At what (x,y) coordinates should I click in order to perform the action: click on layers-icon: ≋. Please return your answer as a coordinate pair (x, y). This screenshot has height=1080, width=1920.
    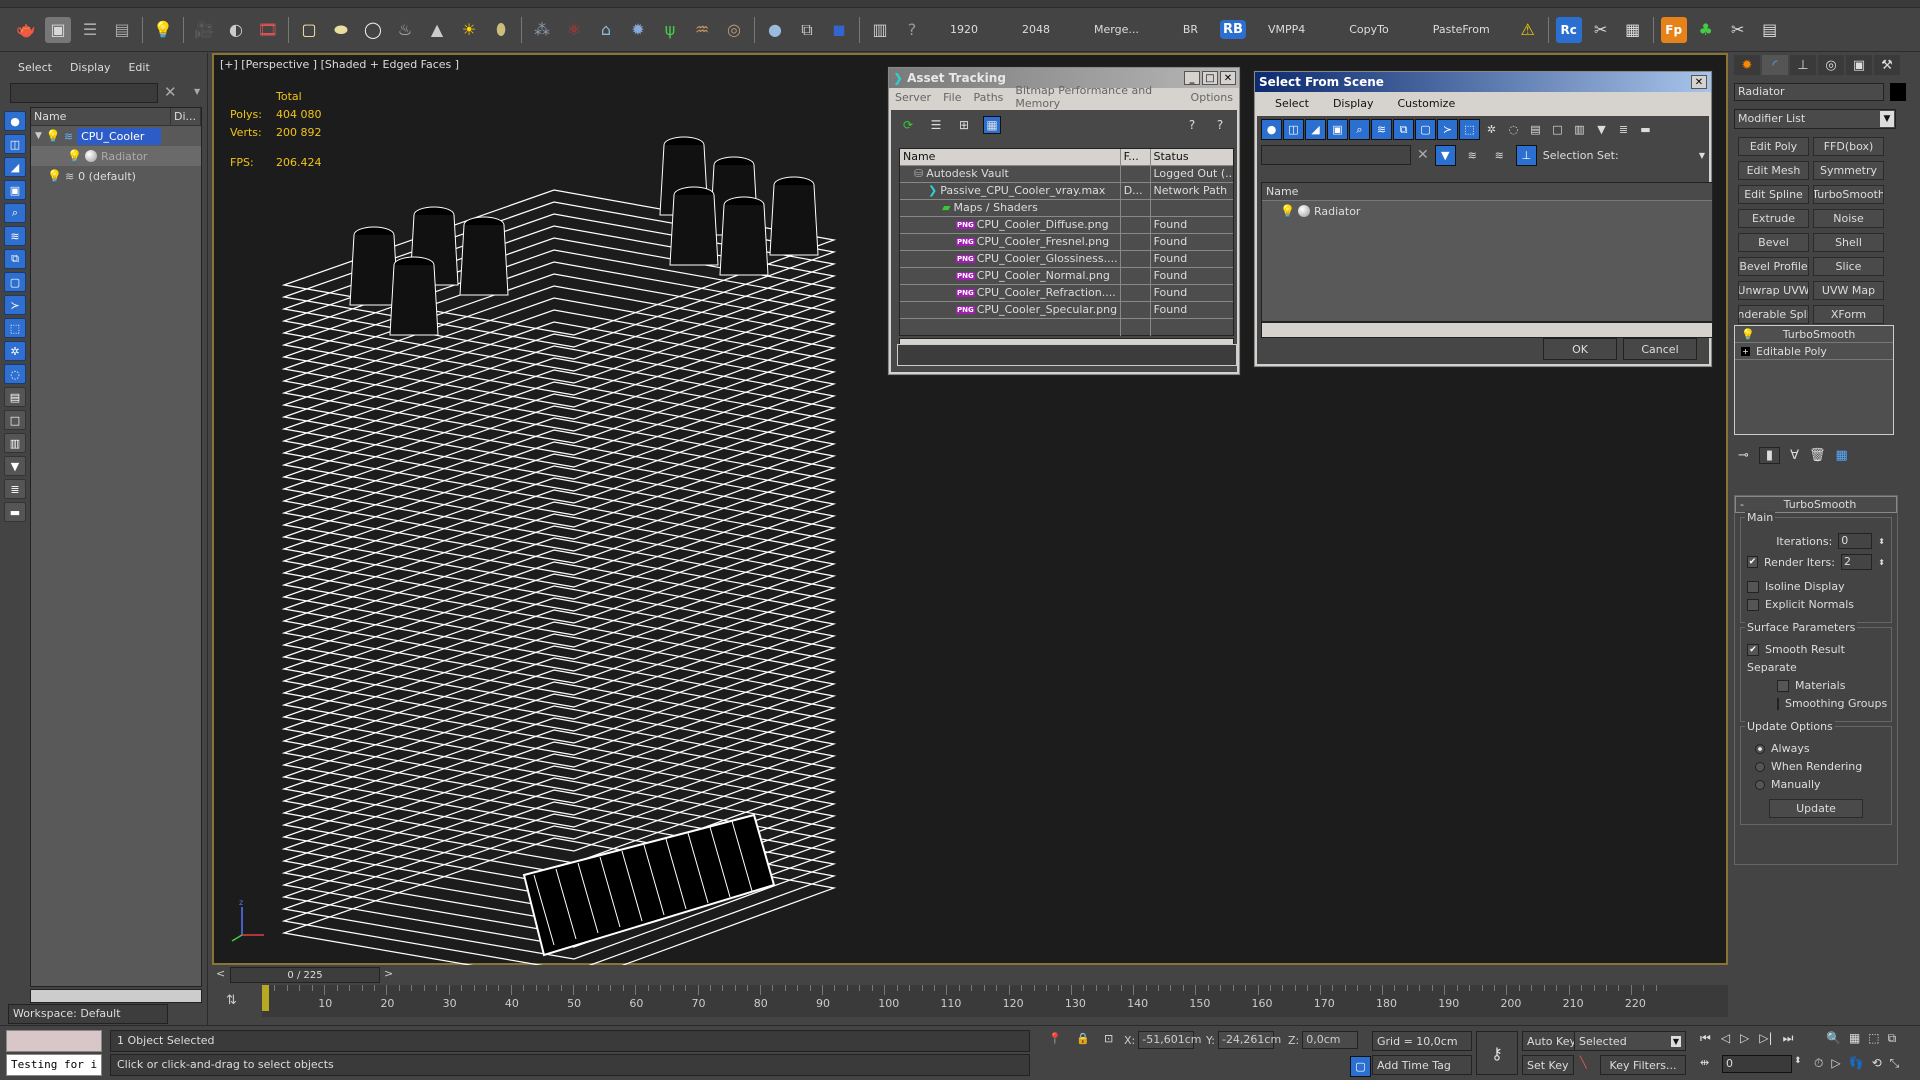
    Looking at the image, I should click on (1499, 155).